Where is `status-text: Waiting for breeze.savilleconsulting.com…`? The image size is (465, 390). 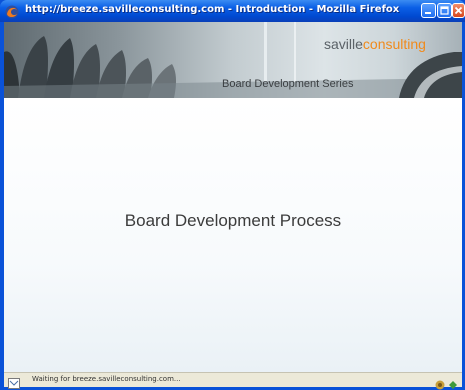
status-text: Waiting for breeze.savilleconsulting.com… is located at coordinates (106, 379).